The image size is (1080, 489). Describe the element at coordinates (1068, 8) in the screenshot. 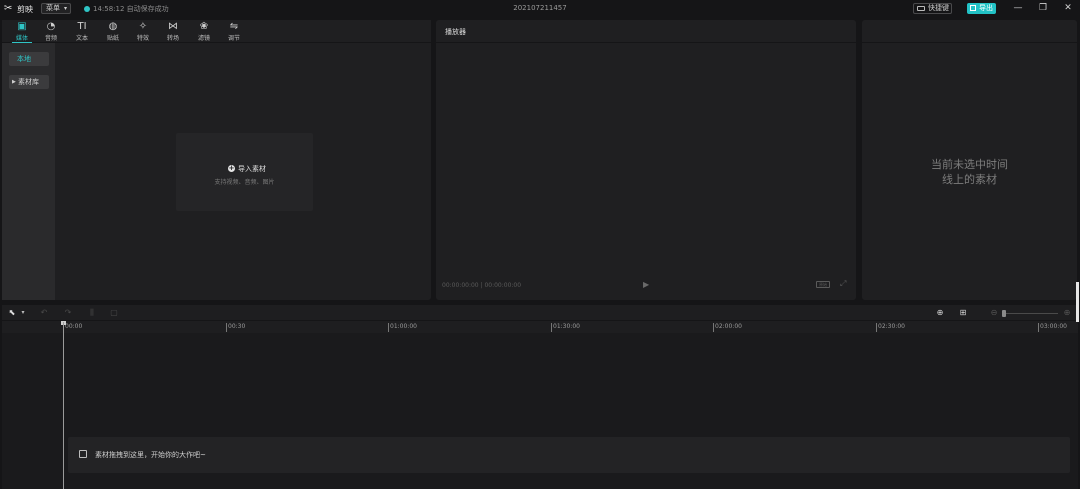

I see `close-button: ✕` at that location.